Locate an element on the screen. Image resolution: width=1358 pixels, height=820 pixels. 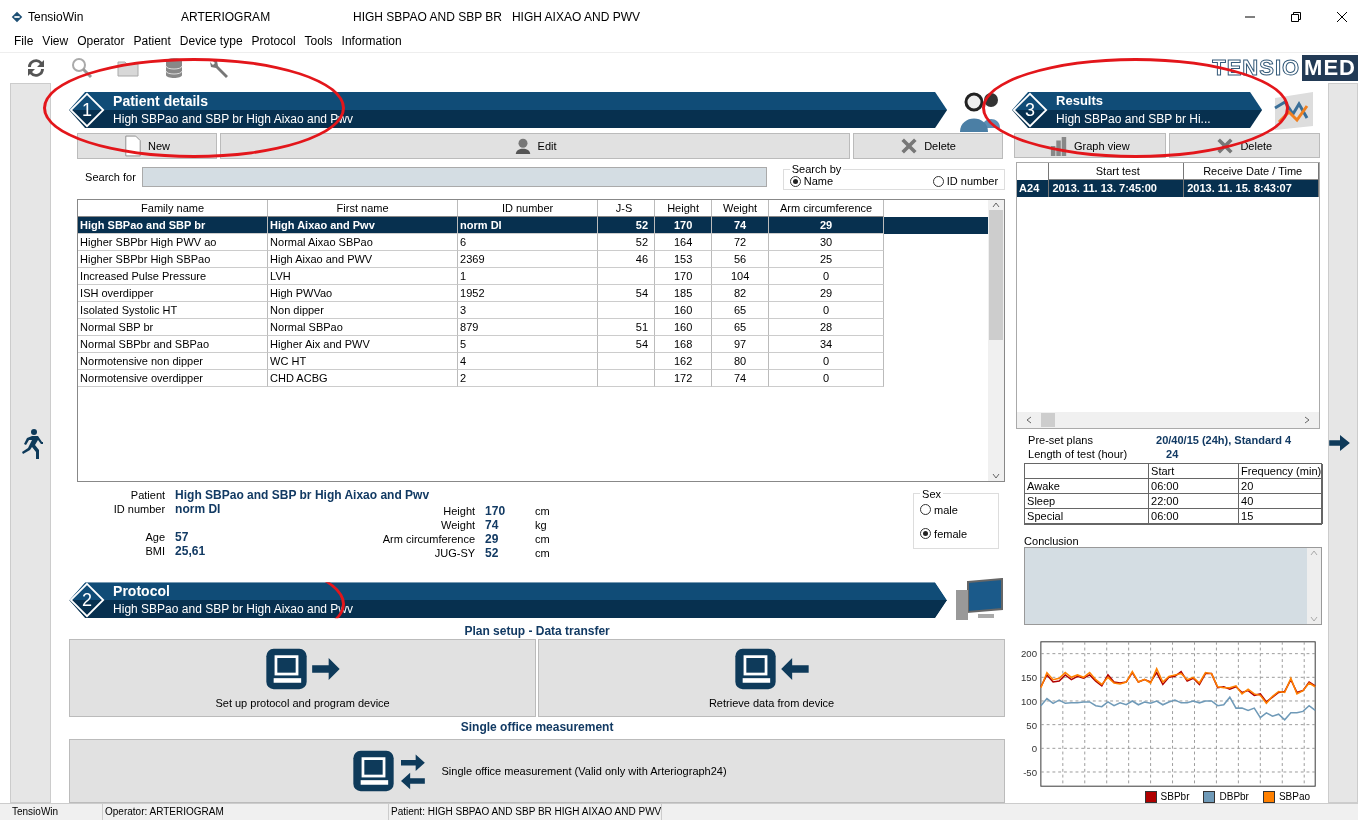
table-cell: 2369 is located at coordinates (528, 259).